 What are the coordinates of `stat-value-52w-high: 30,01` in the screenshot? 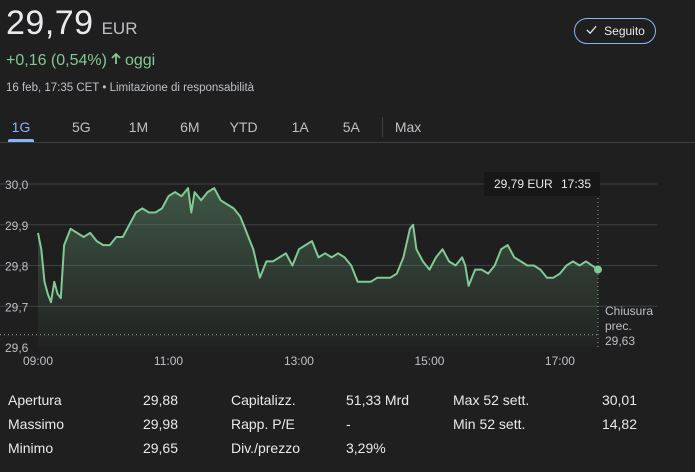 It's located at (619, 400).